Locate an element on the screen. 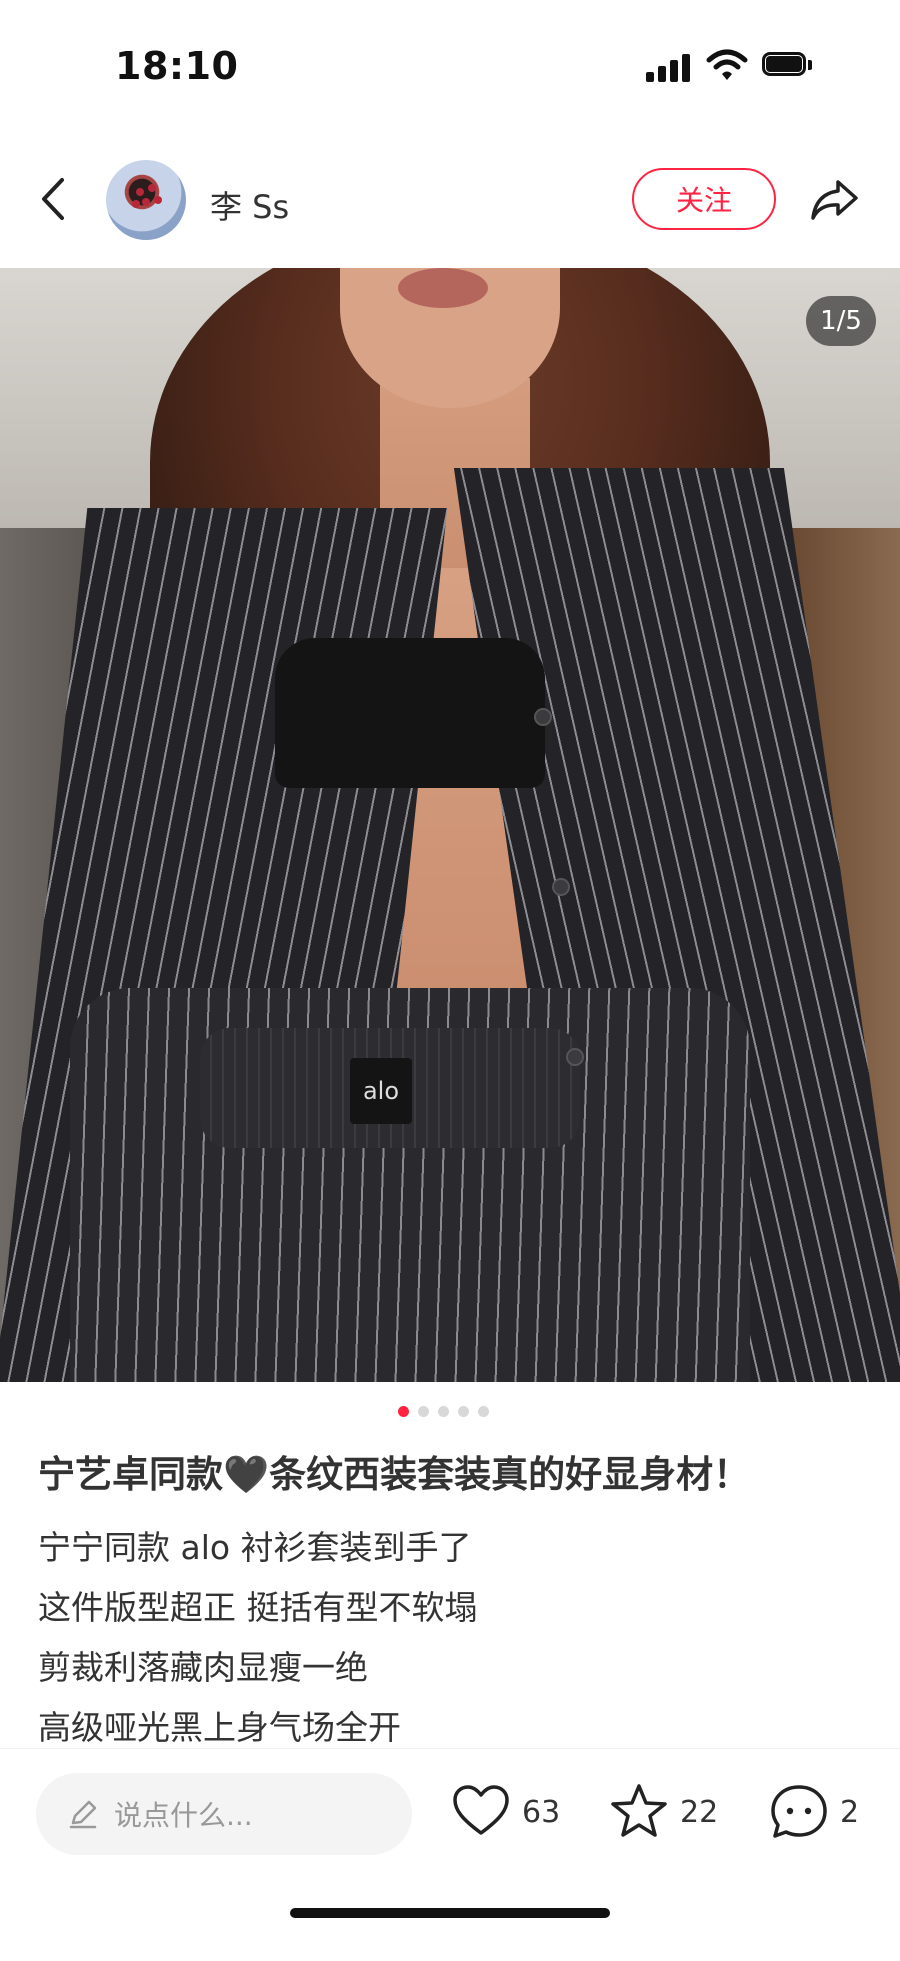 The width and height of the screenshot is (900, 1961). status-bar: 18:10 is located at coordinates (450, 65).